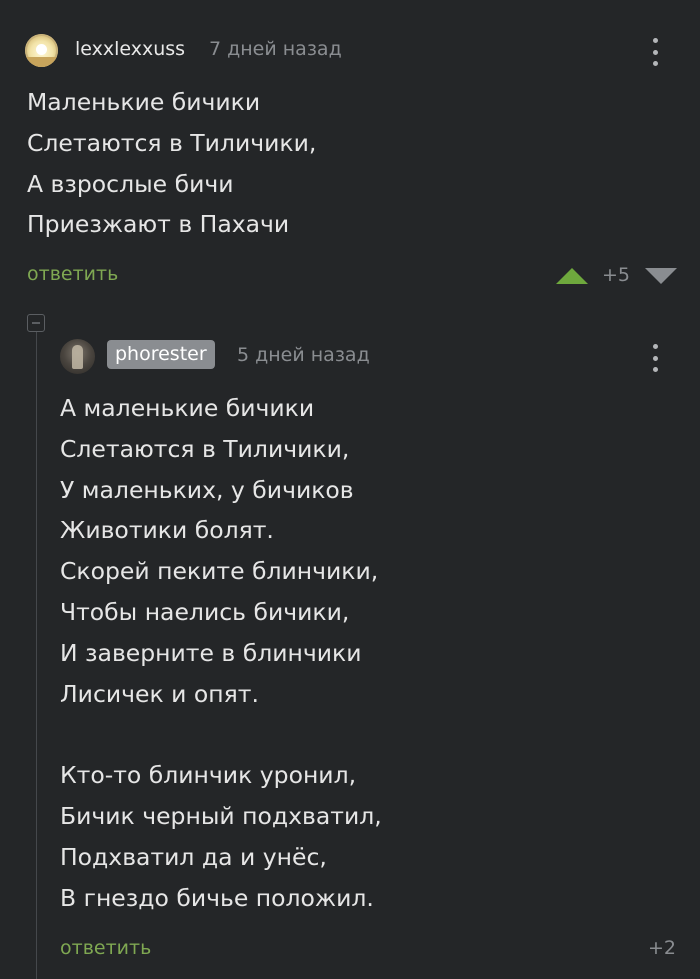 This screenshot has height=979, width=700. What do you see at coordinates (303, 355) in the screenshot?
I see `comment-timestamp: 5 дней назад` at bounding box center [303, 355].